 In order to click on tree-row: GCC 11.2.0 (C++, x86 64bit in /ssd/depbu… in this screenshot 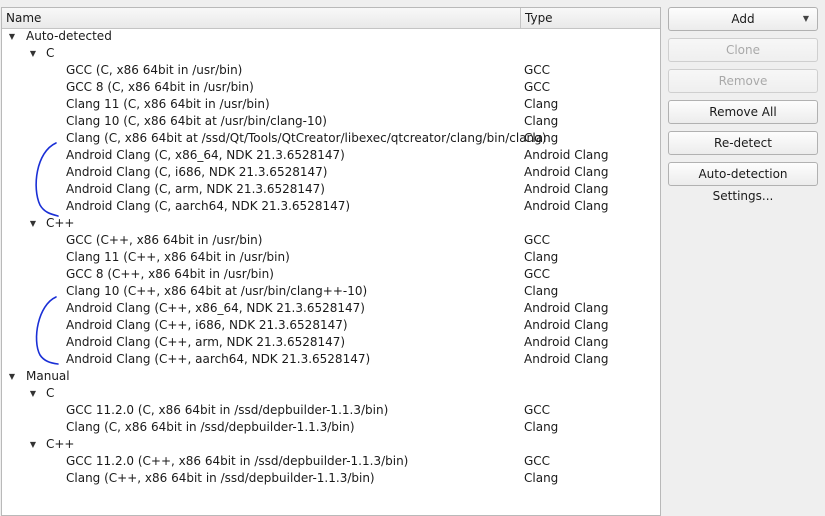, I will do `click(331, 461)`.